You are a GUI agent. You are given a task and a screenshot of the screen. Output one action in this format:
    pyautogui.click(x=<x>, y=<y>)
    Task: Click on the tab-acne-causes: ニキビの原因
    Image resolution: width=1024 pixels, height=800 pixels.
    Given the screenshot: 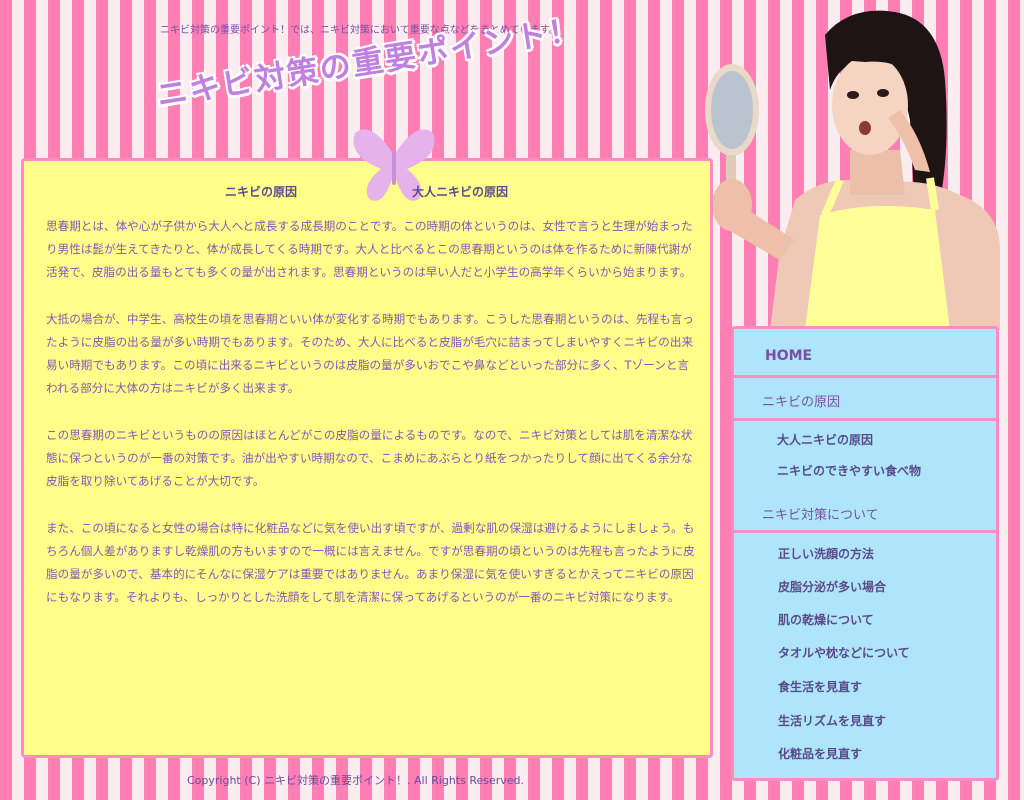 What is the action you would take?
    pyautogui.click(x=261, y=191)
    